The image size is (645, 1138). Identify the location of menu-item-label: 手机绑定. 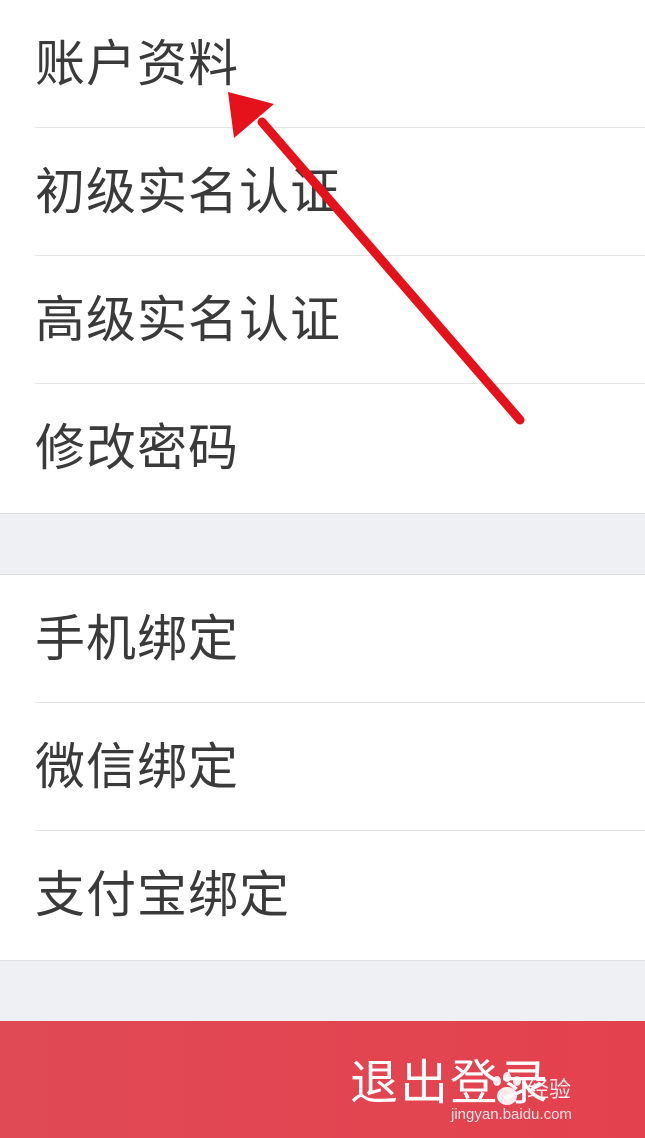
(137, 638).